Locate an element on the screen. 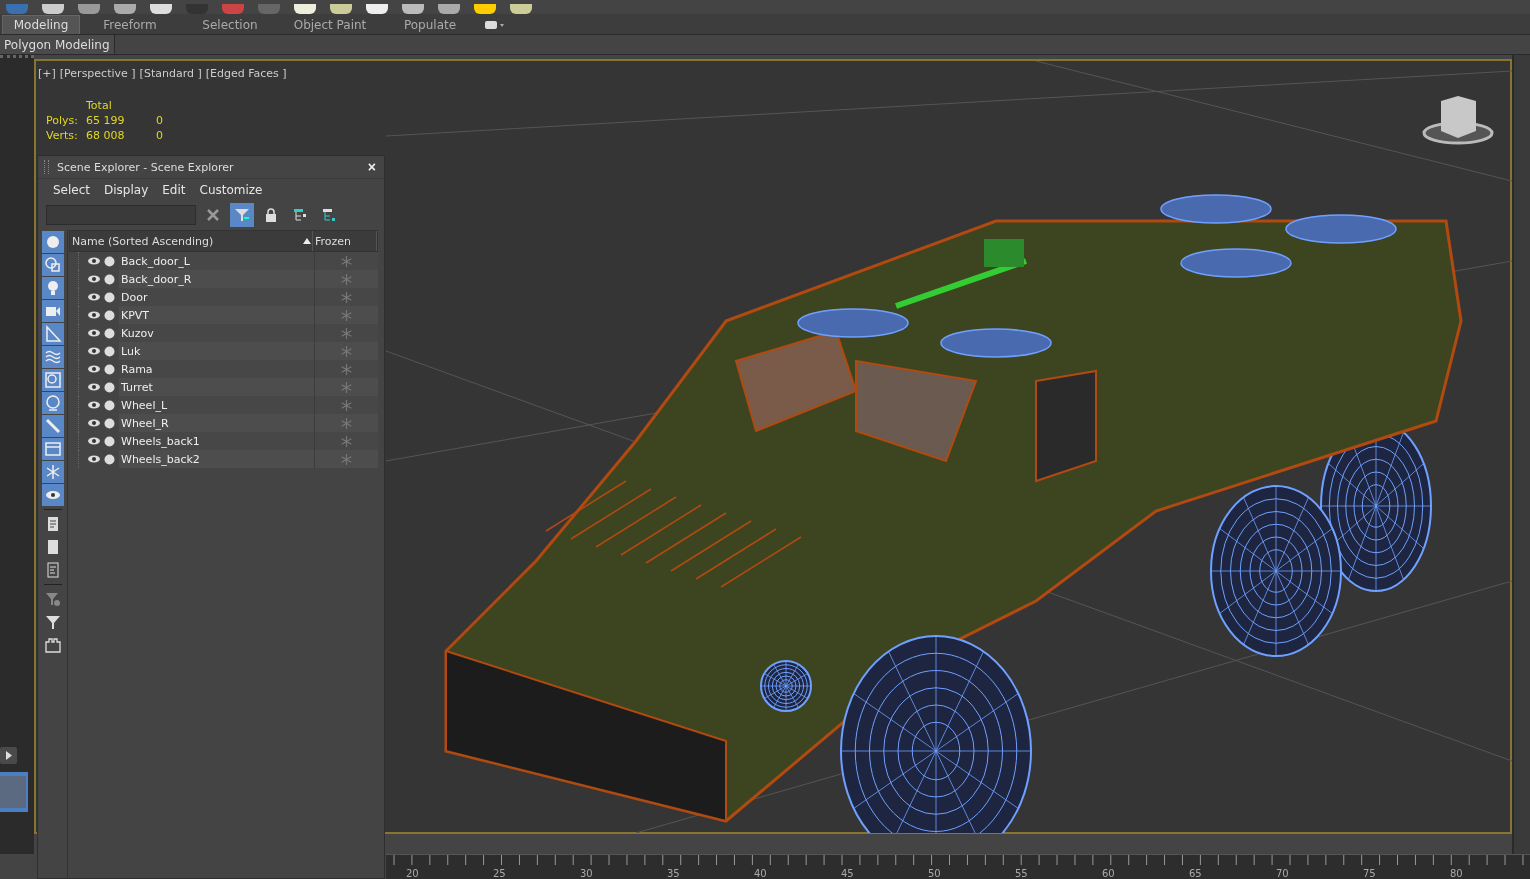  frame-number: 20 is located at coordinates (412, 874).